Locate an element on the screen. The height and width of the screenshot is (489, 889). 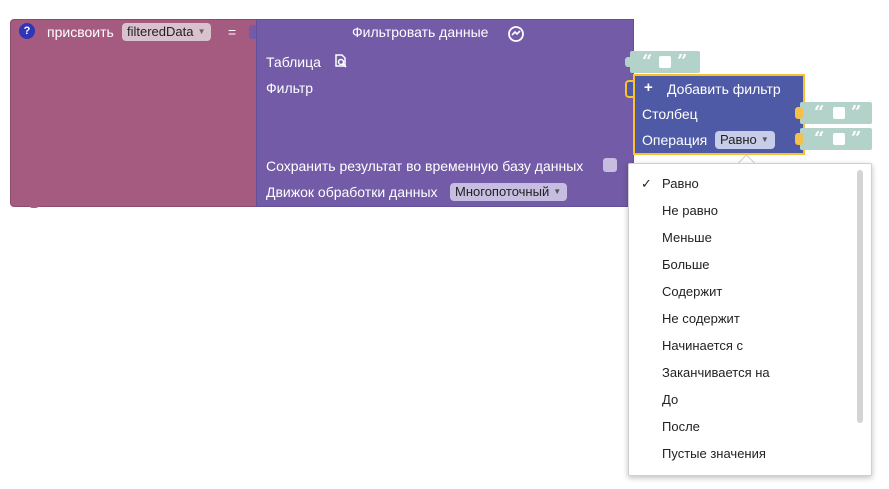
engine-value: Многопоточный is located at coordinates (502, 191).